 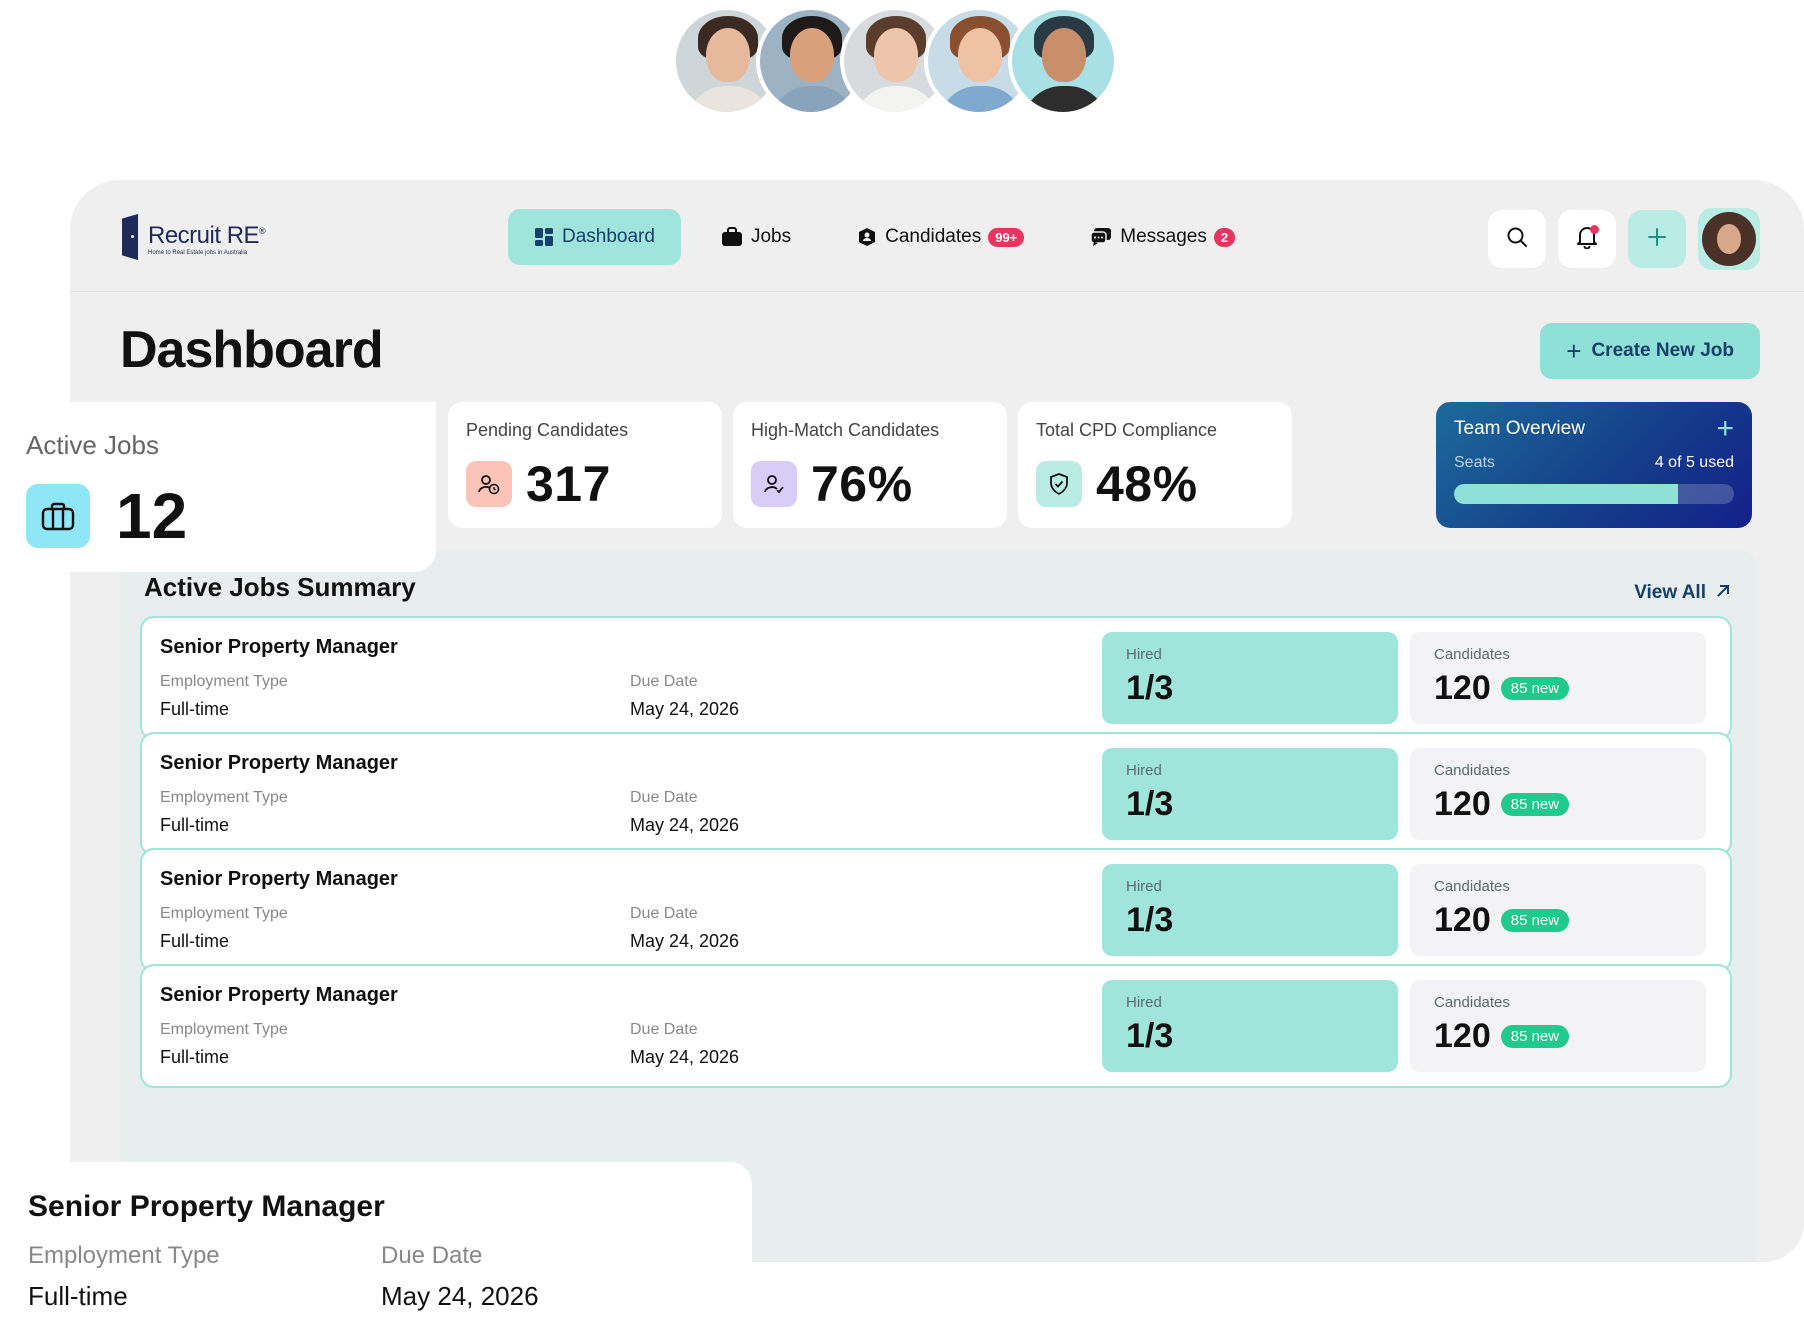 What do you see at coordinates (895, 61) in the screenshot?
I see `team-avatars` at bounding box center [895, 61].